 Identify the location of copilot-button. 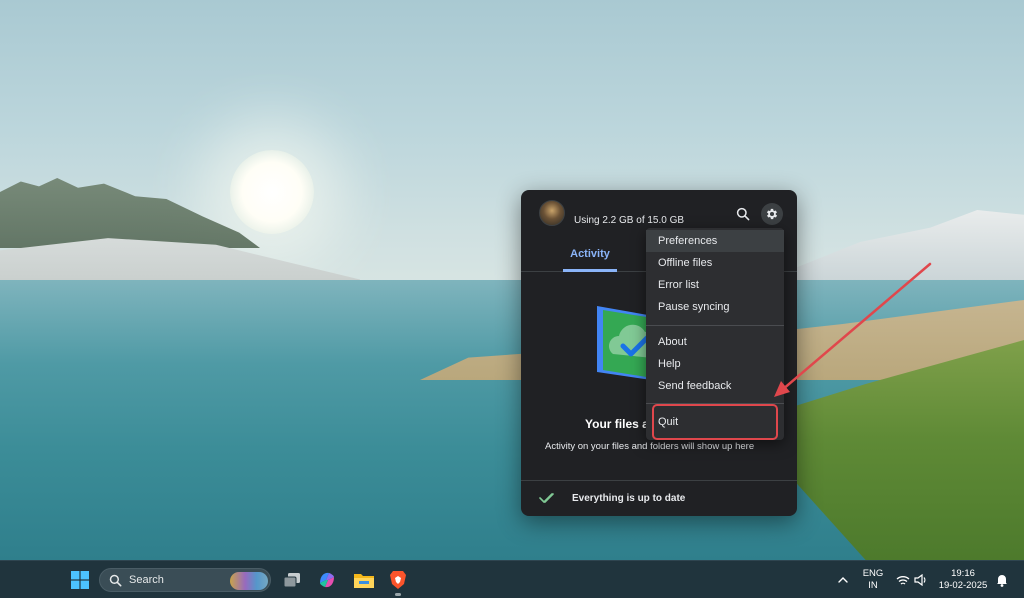
(327, 579).